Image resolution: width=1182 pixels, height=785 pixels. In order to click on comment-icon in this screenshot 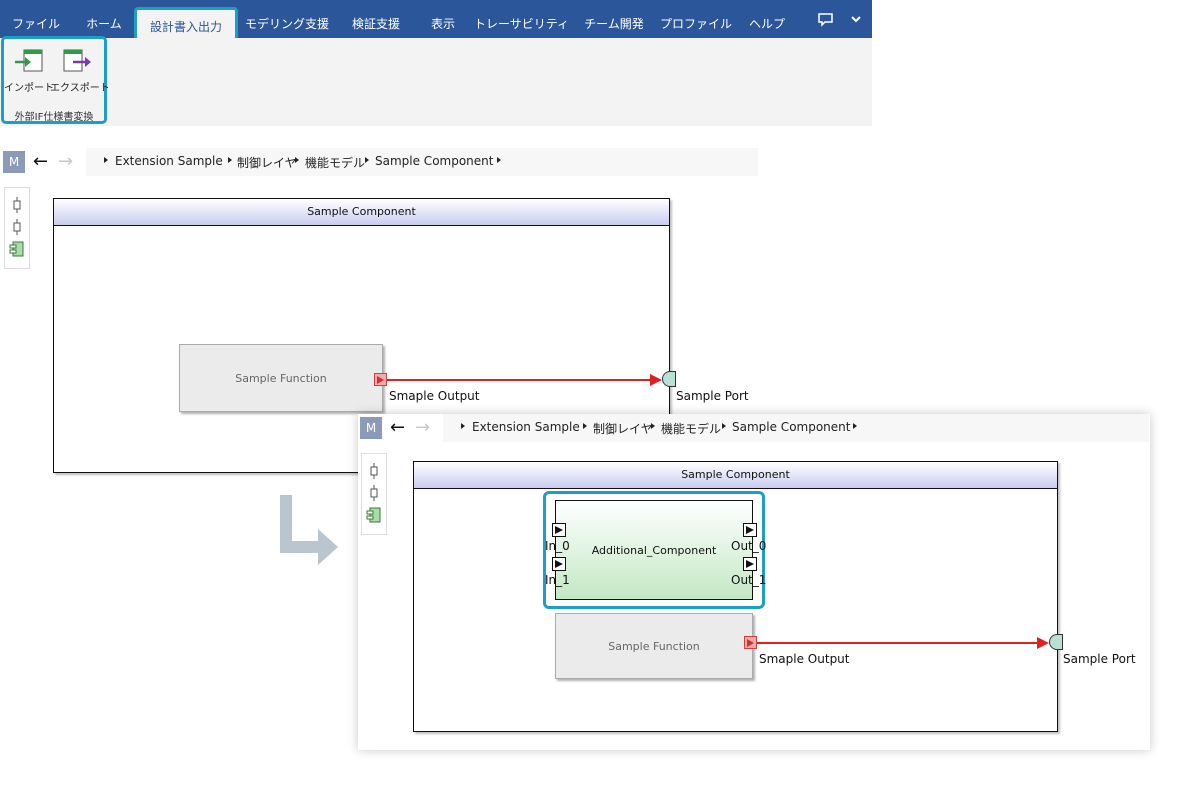, I will do `click(826, 22)`.